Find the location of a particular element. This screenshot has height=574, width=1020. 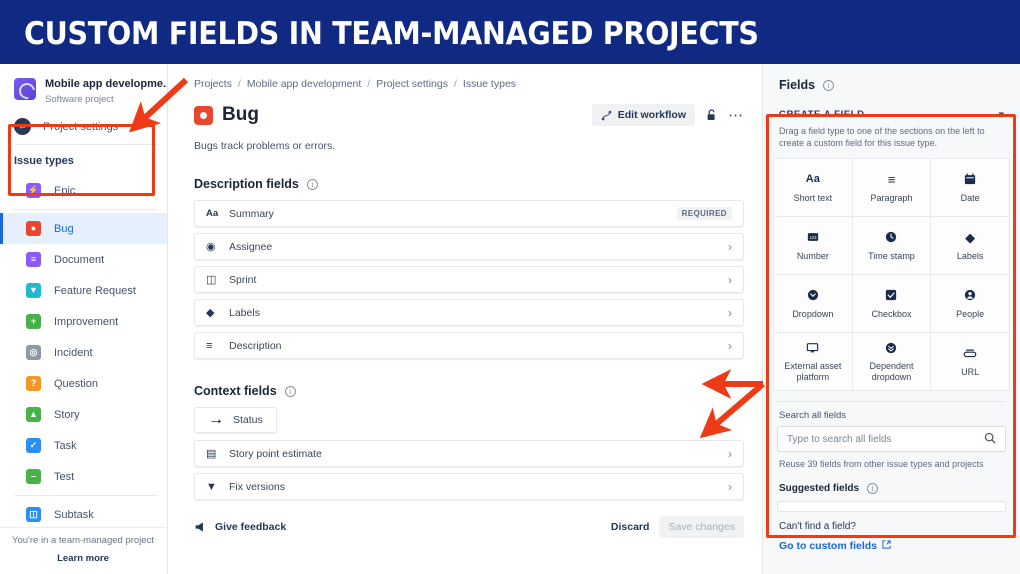

sidebar-item-label: Feature Request is located at coordinates (95, 290).